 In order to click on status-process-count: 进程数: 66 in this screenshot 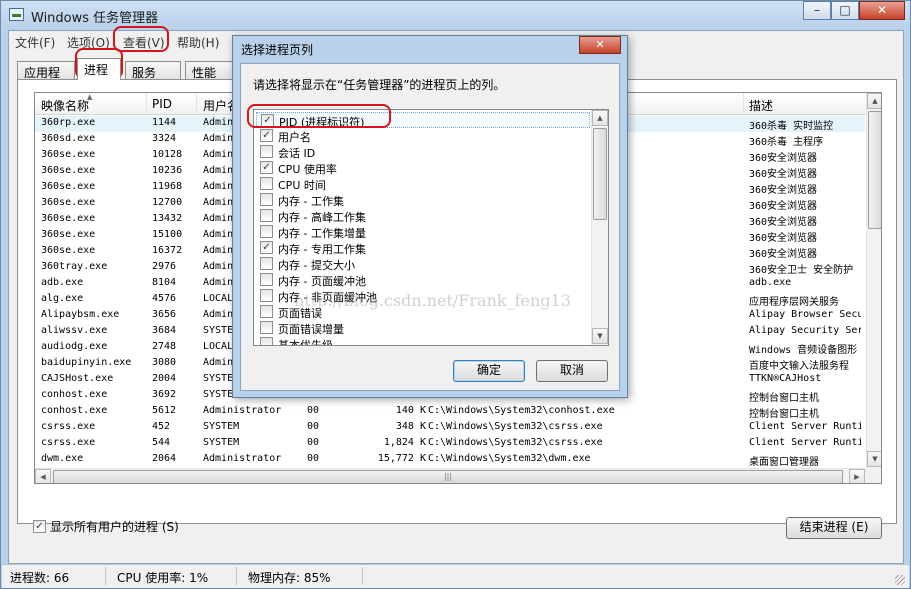, I will do `click(40, 578)`.